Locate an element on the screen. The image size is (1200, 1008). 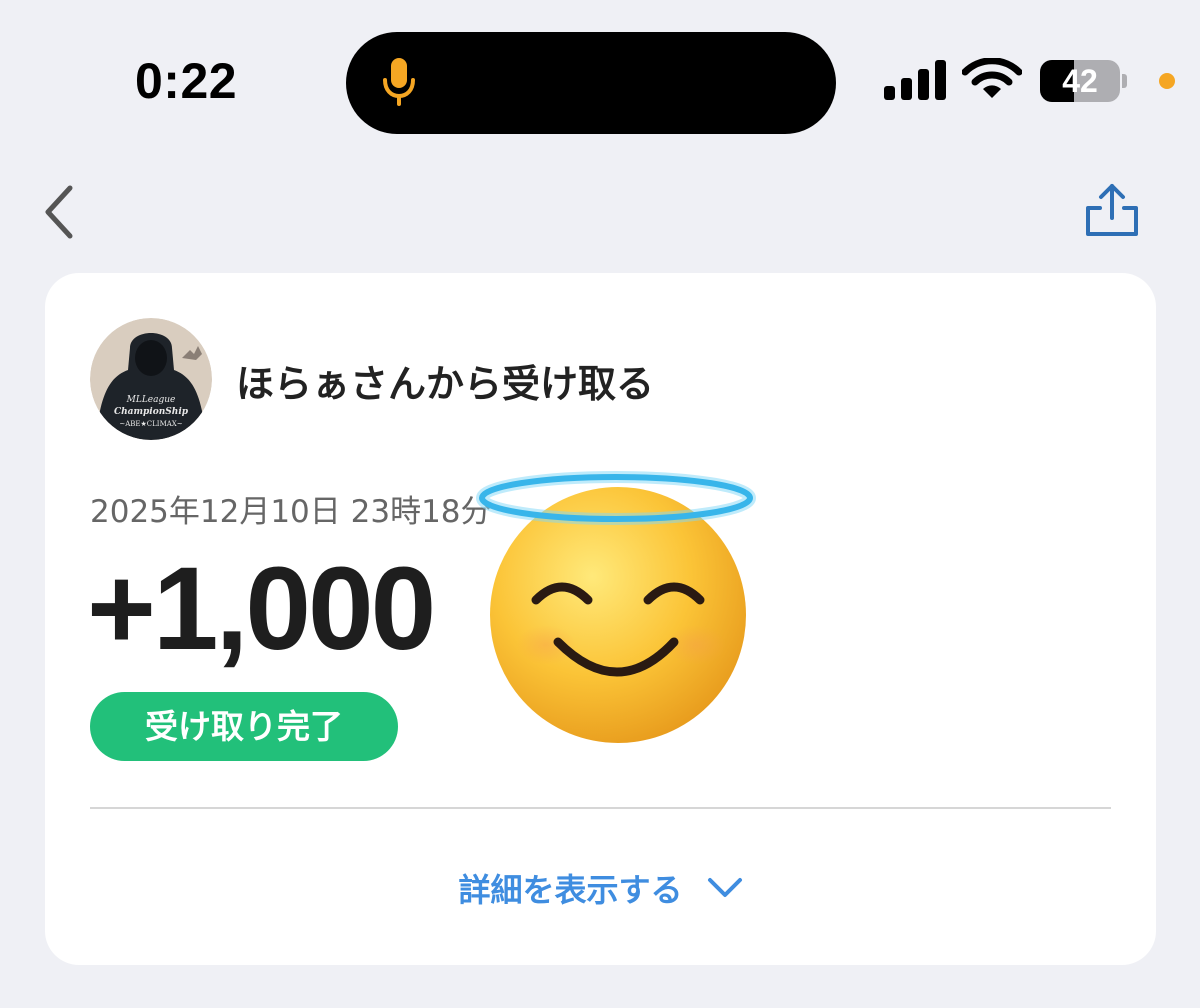
battery-icon: 42 is located at coordinates (1083, 81).